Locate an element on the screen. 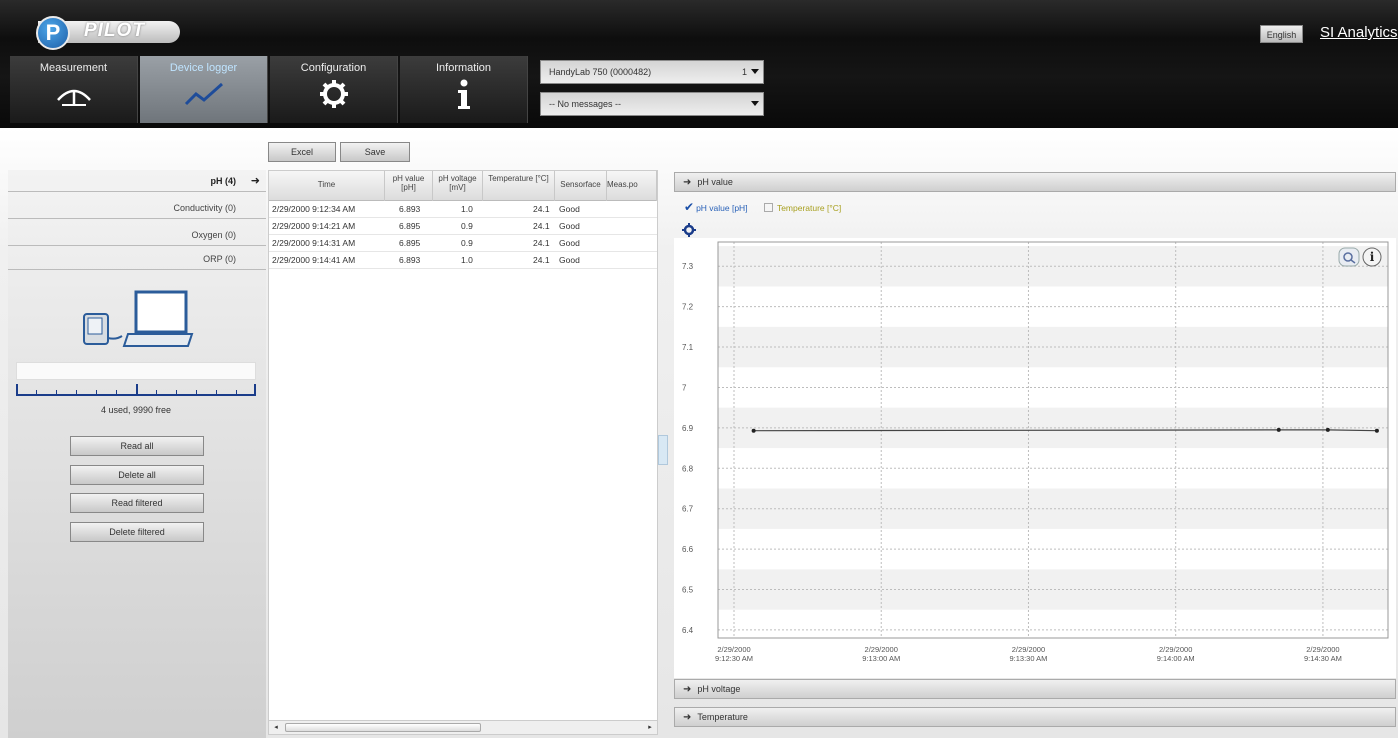  tab-configuration: Configuration is located at coordinates (334, 89).